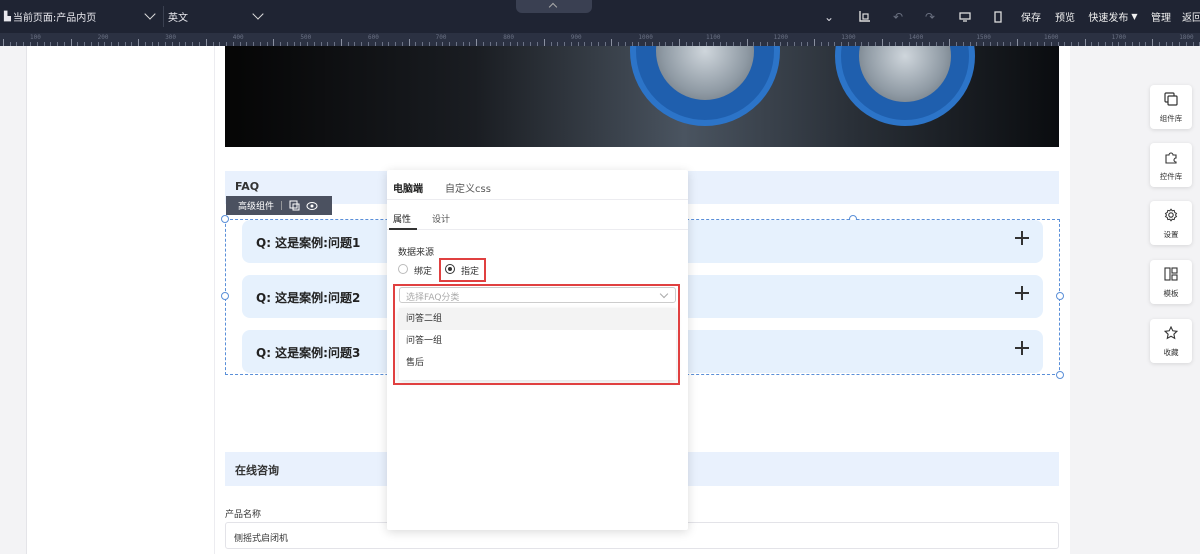 This screenshot has height=554, width=1200. What do you see at coordinates (829, 16) in the screenshot?
I see `device-toggle-button: ⌄` at bounding box center [829, 16].